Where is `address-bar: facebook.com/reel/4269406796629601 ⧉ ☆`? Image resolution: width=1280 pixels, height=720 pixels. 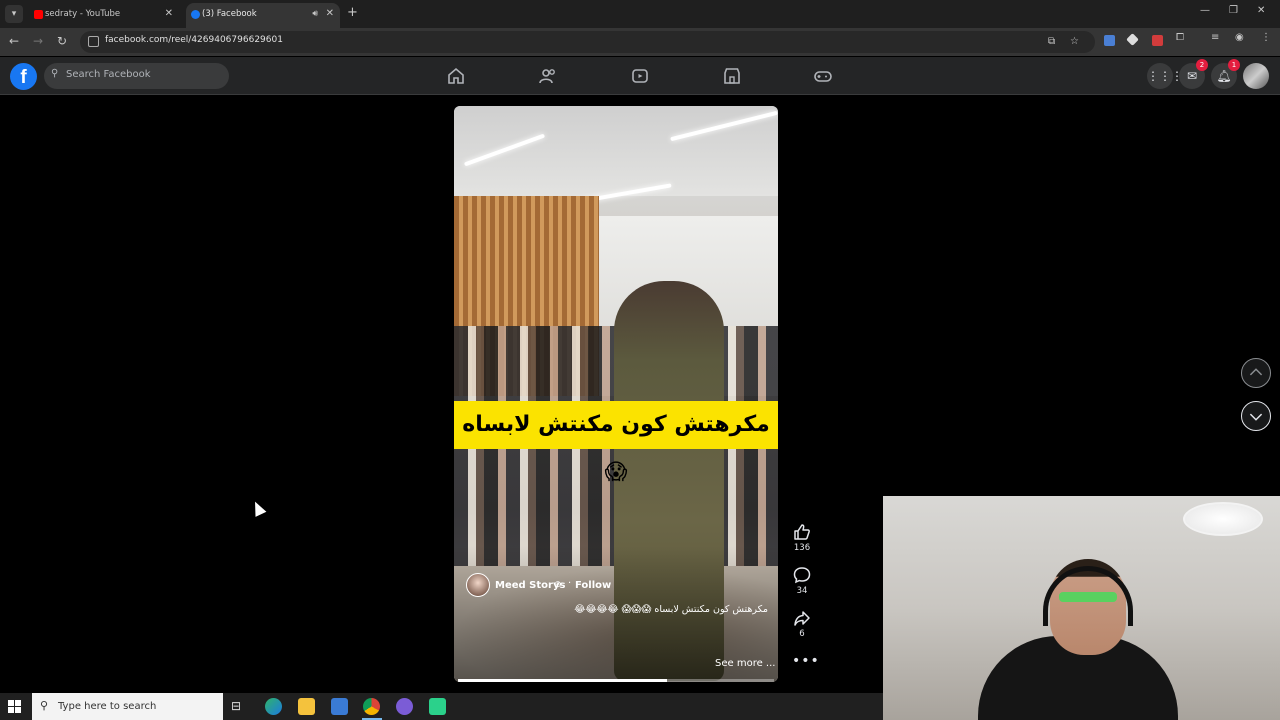 address-bar: facebook.com/reel/4269406796629601 ⧉ ☆ is located at coordinates (587, 42).